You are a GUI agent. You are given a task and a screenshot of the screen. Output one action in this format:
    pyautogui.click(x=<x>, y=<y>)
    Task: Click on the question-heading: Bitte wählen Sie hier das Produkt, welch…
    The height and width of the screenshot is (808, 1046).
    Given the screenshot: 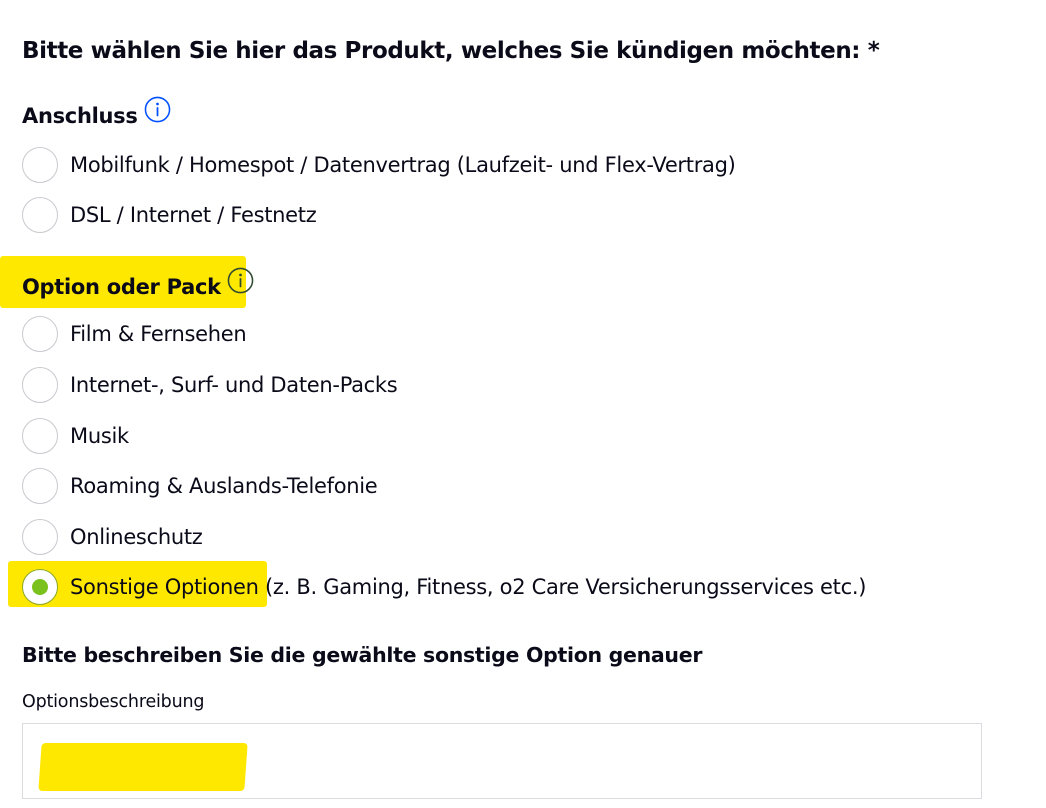 What is the action you would take?
    pyautogui.click(x=451, y=51)
    